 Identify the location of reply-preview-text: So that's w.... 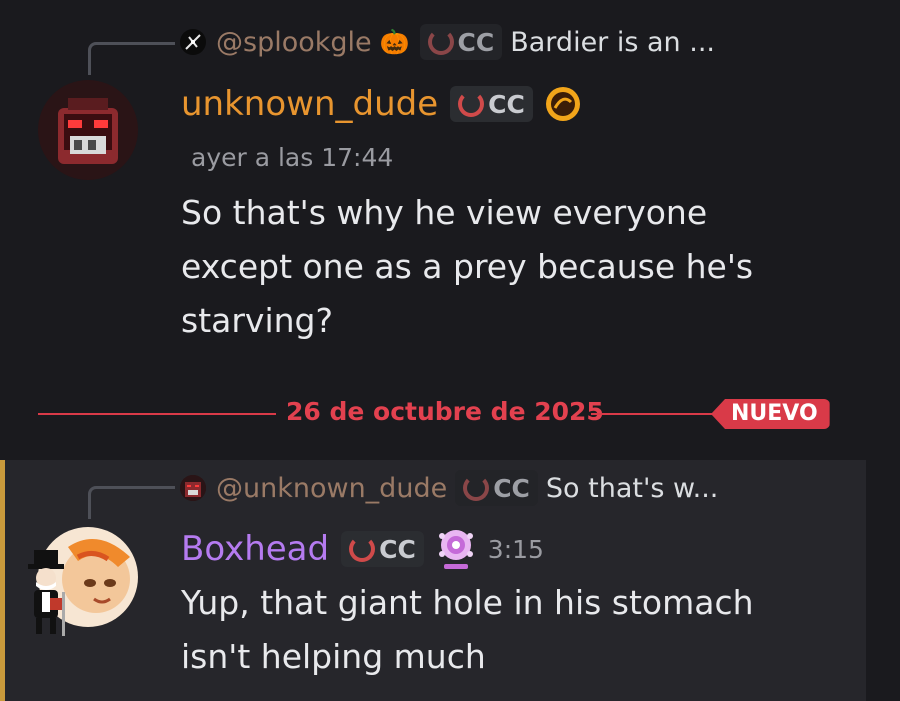
(632, 488).